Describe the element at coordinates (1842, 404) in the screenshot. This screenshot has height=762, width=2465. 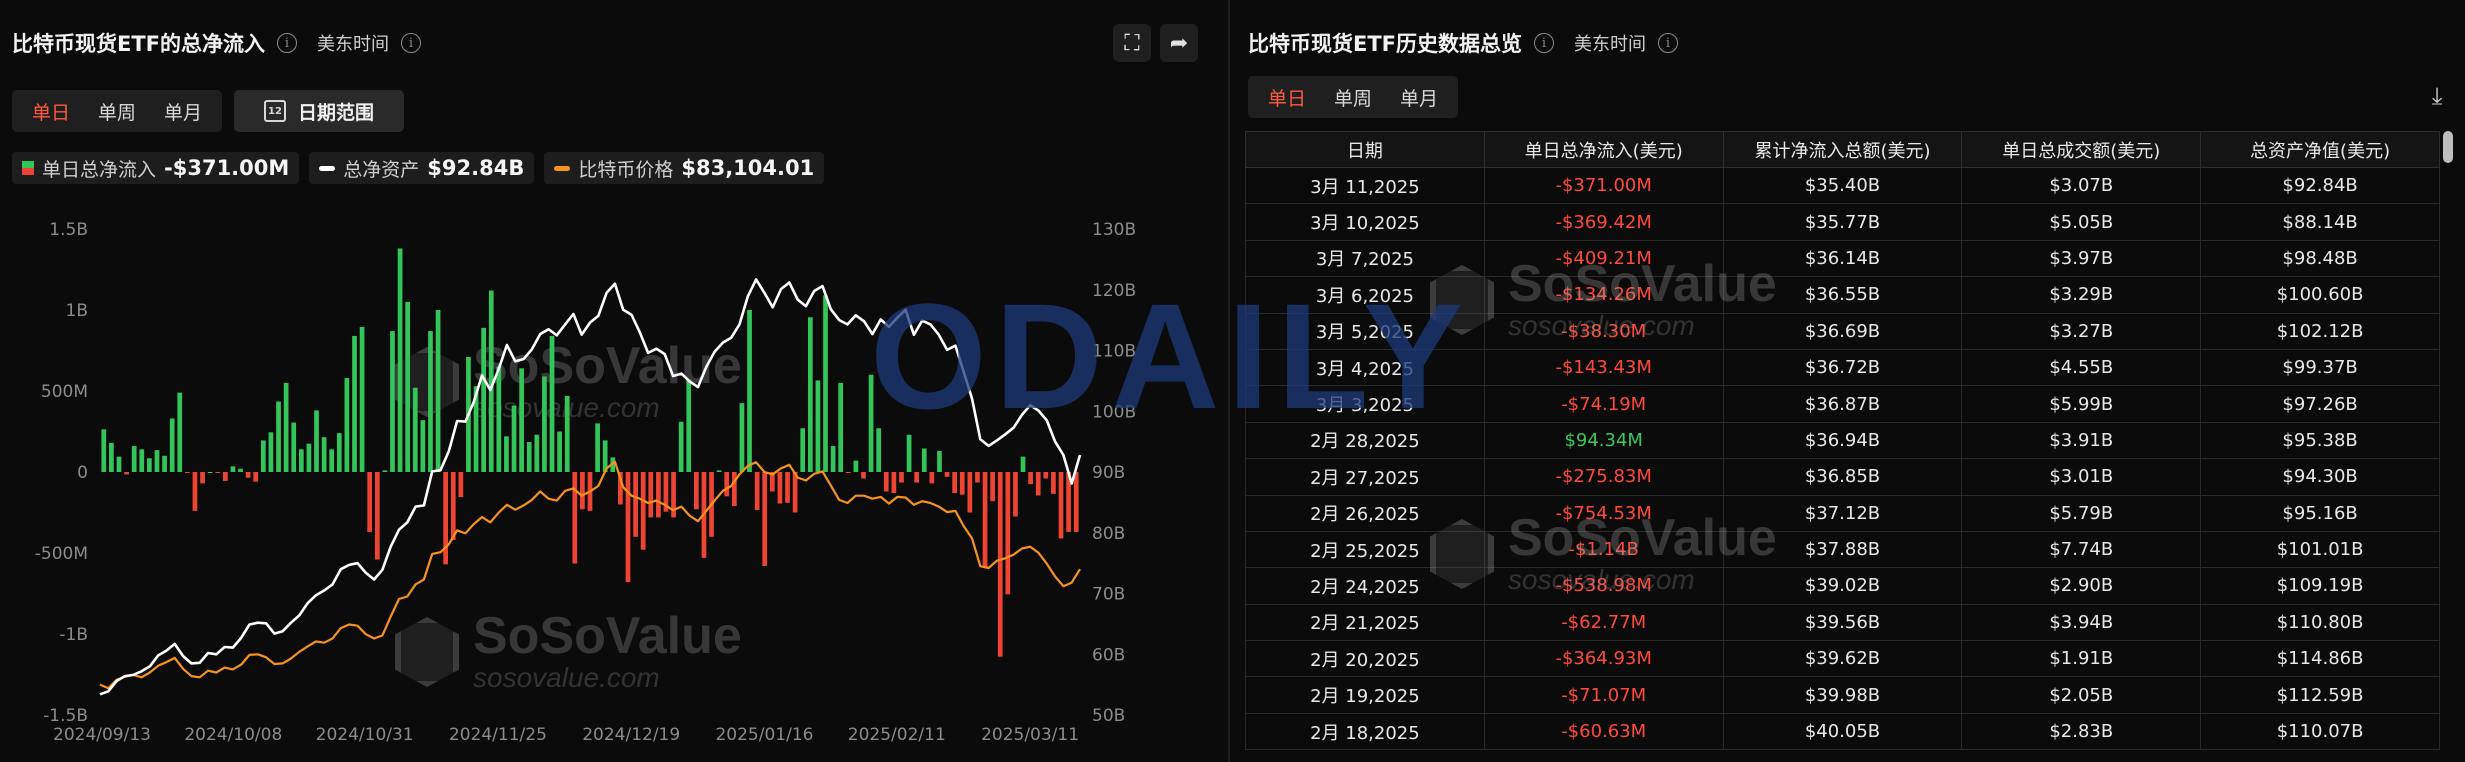
I see `table-row: 3月 3,2025 -$74.19M $36.87B $5.99B $97.26B` at that location.